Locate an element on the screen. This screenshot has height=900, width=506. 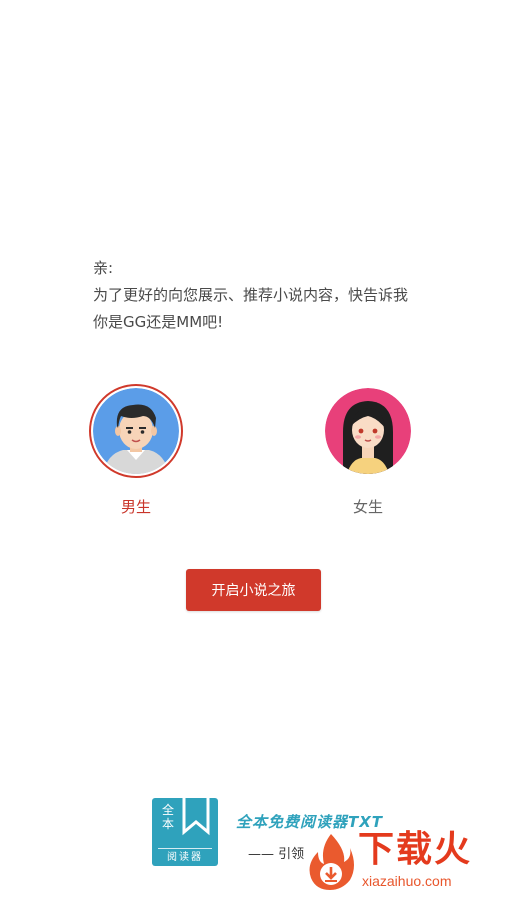
male-label: 男生 is located at coordinates (135, 507).